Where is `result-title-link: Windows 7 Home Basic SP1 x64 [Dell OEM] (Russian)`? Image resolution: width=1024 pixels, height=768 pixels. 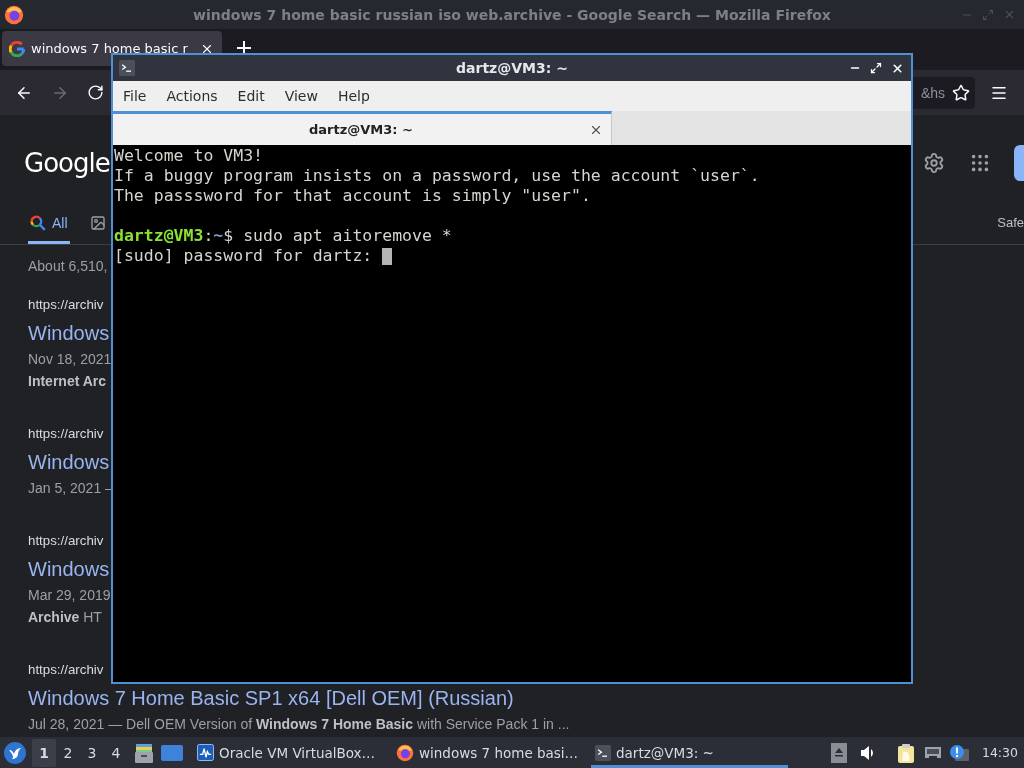
result-title-link: Windows 7 Home Basic SP1 x64 [Dell OEM] (Russian) is located at coordinates (271, 698).